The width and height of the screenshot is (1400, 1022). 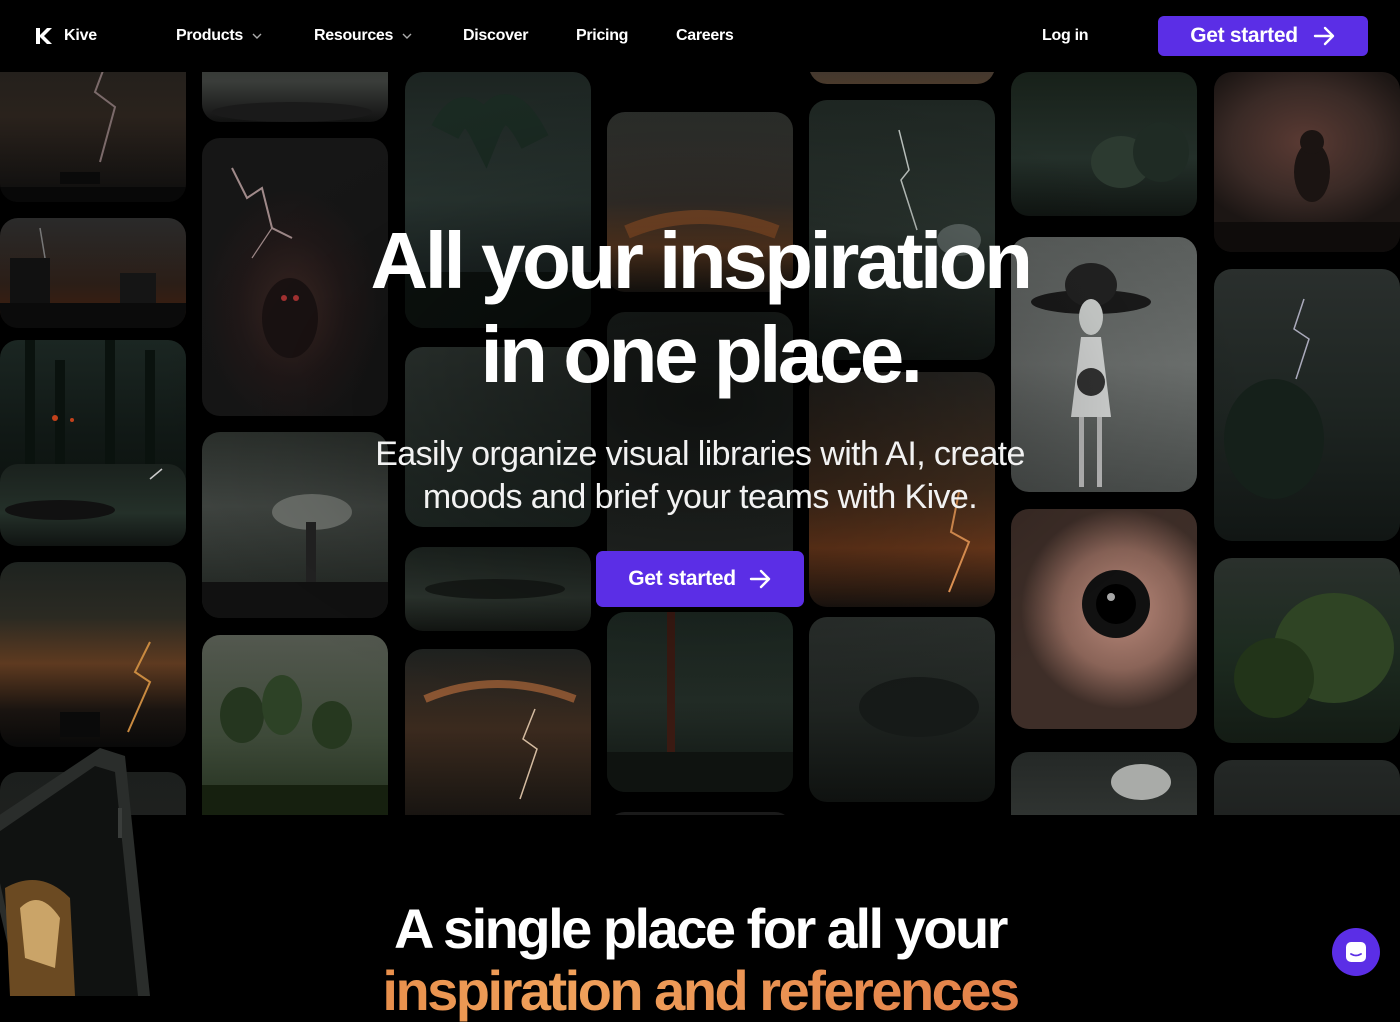 What do you see at coordinates (44, 36) in the screenshot?
I see `kive-logo-icon` at bounding box center [44, 36].